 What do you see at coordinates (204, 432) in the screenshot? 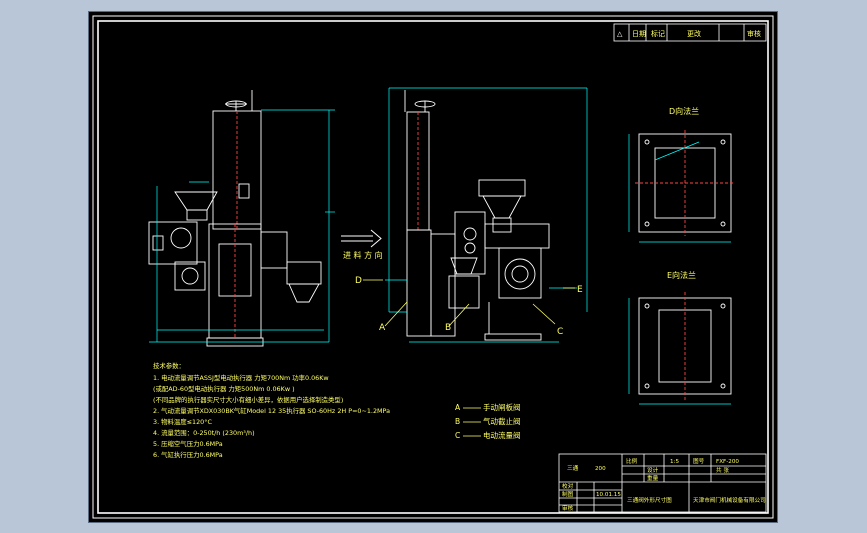
I see `tech-note-line: 4. 流量范围：0-250t/h (230m³/h)` at bounding box center [204, 432].